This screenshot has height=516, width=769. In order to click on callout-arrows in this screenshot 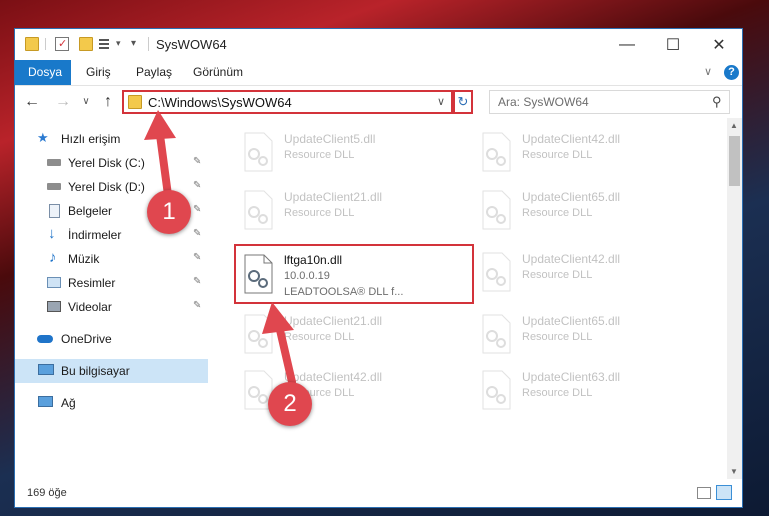, I will do `click(220, 248)`.